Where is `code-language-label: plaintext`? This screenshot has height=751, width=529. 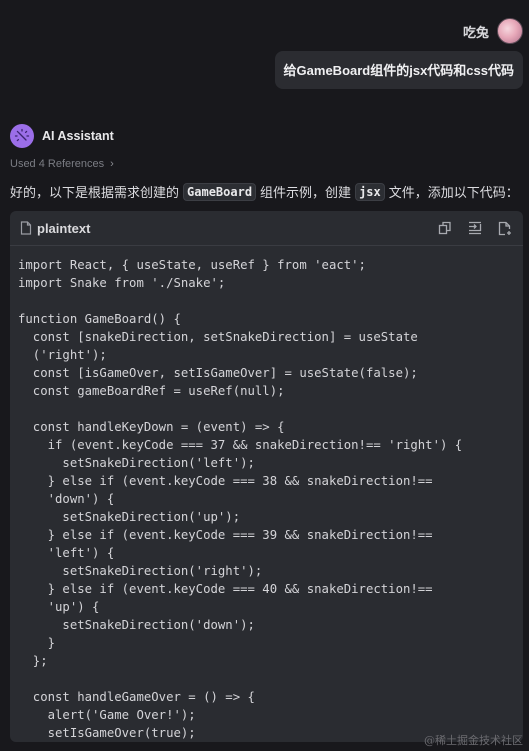
code-language-label: plaintext is located at coordinates (64, 228).